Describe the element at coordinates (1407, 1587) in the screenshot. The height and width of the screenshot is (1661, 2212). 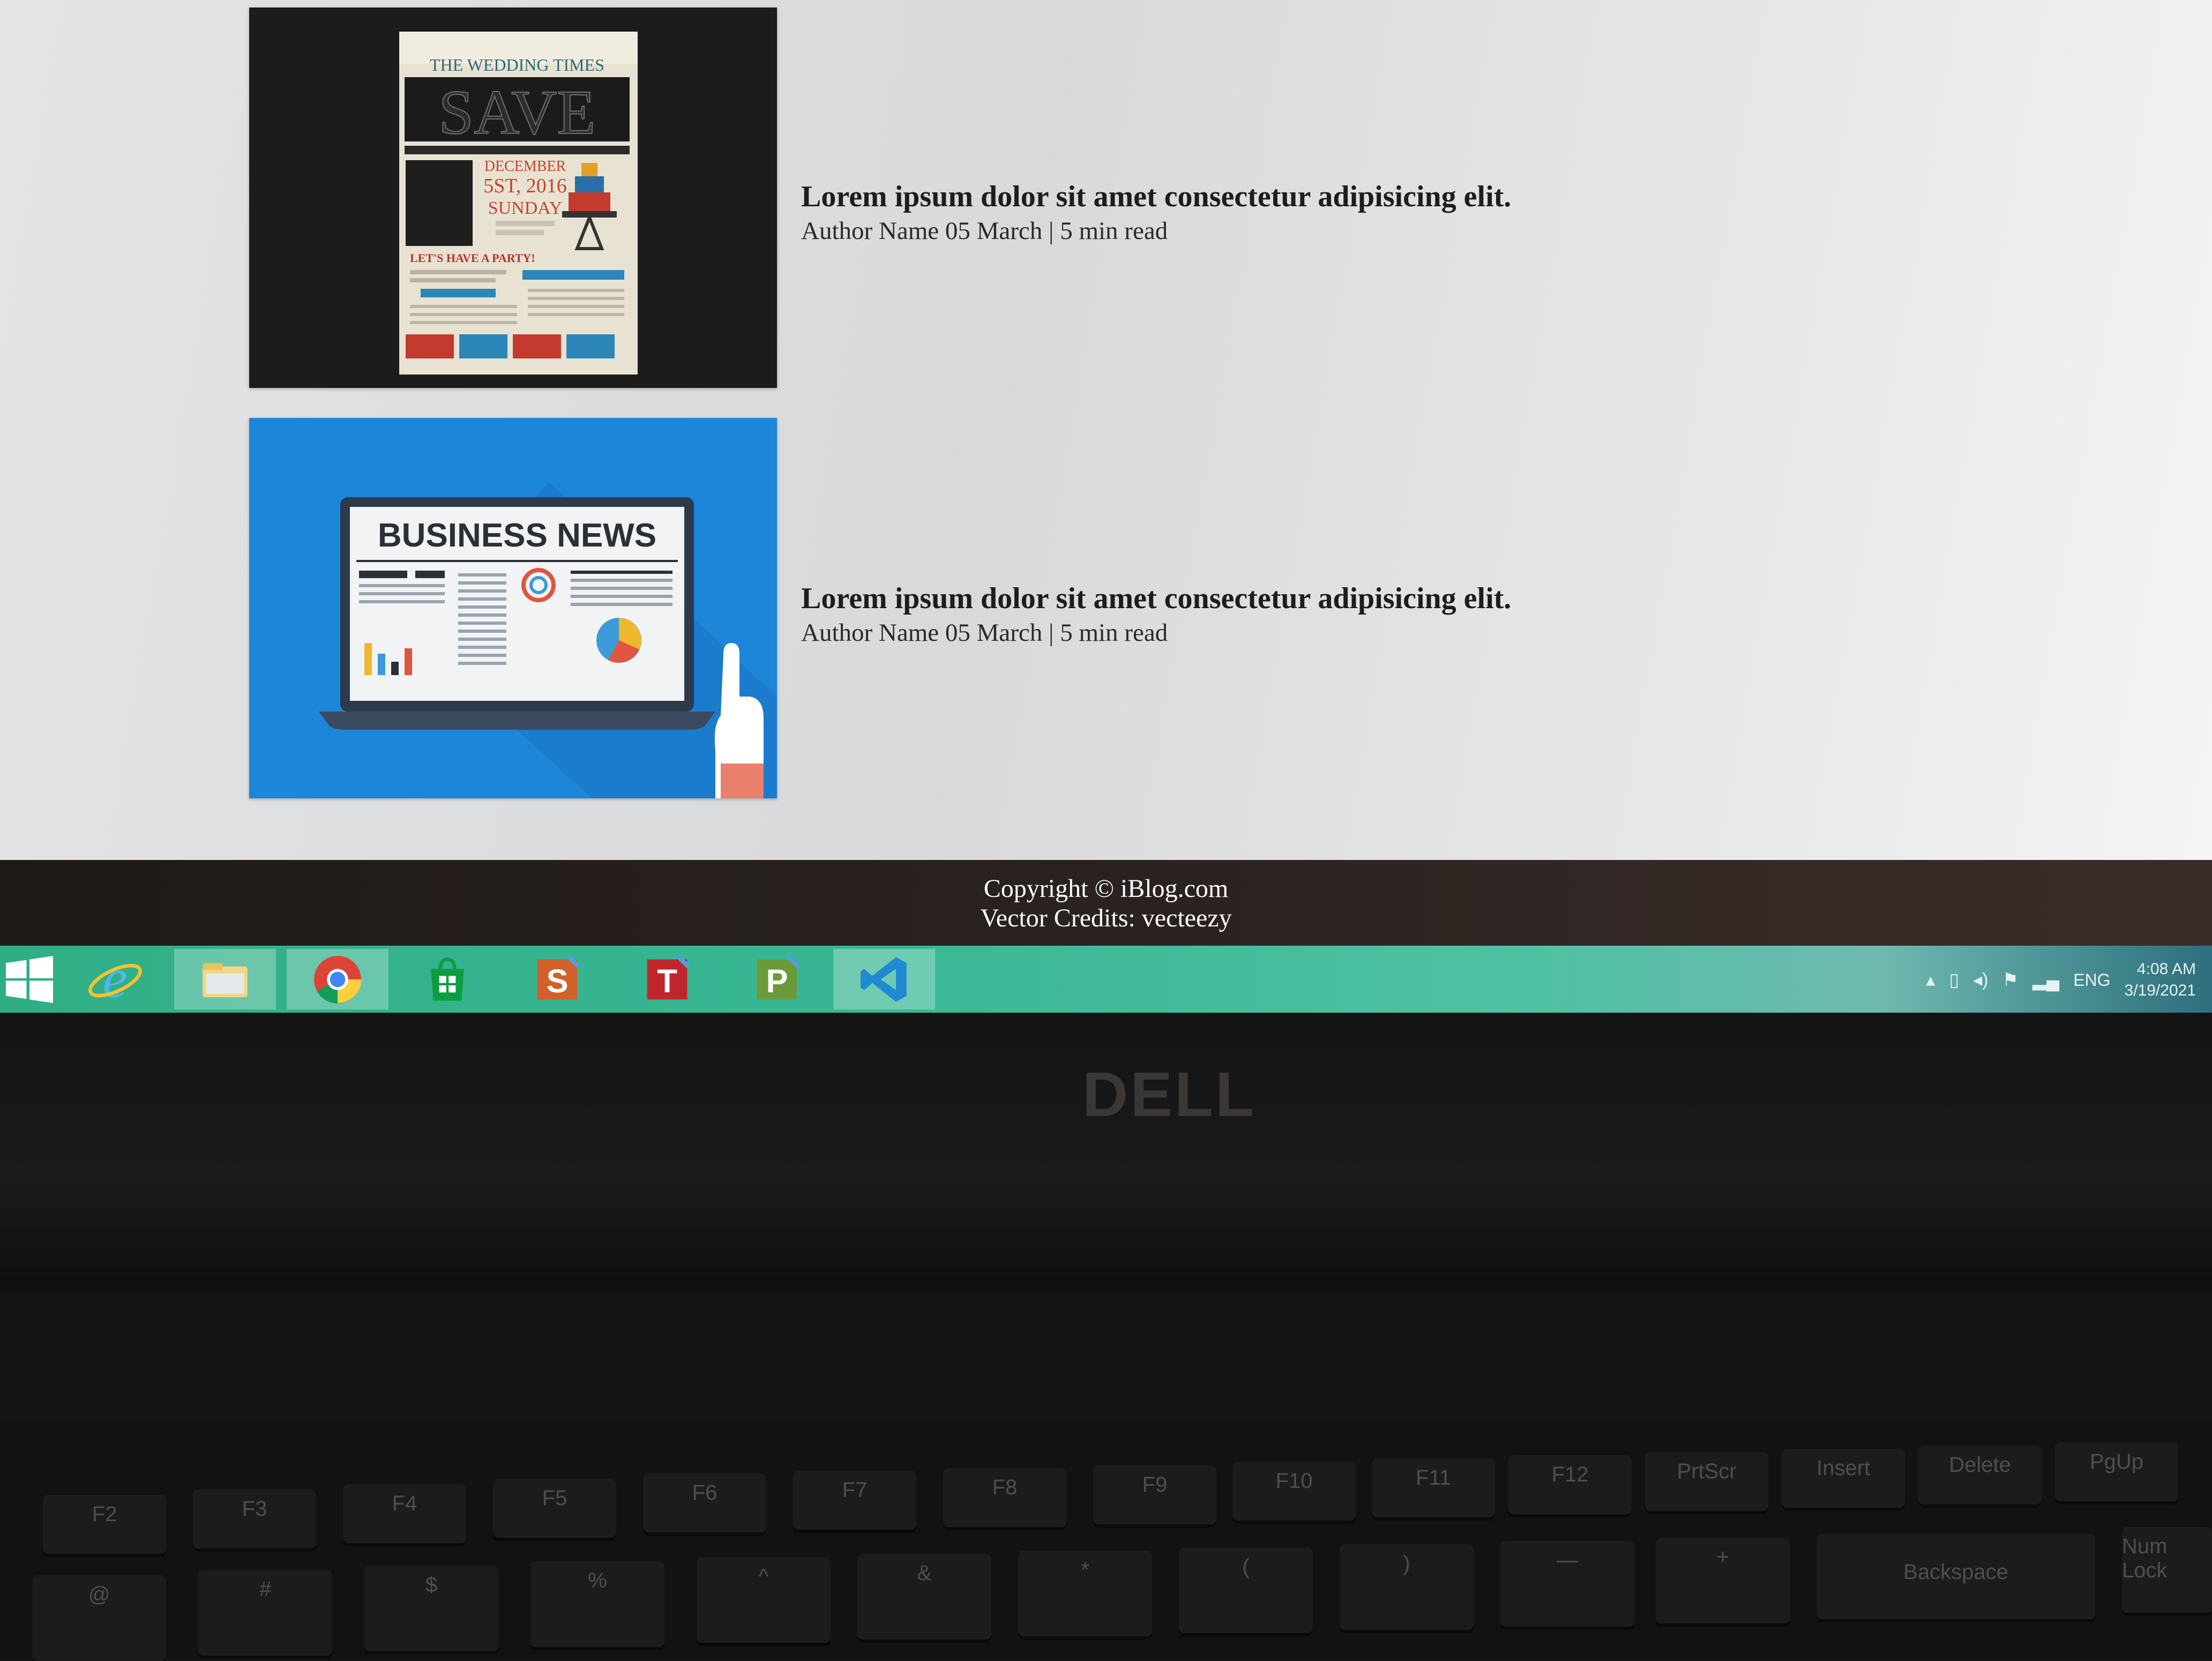
I see `key-0: )` at that location.